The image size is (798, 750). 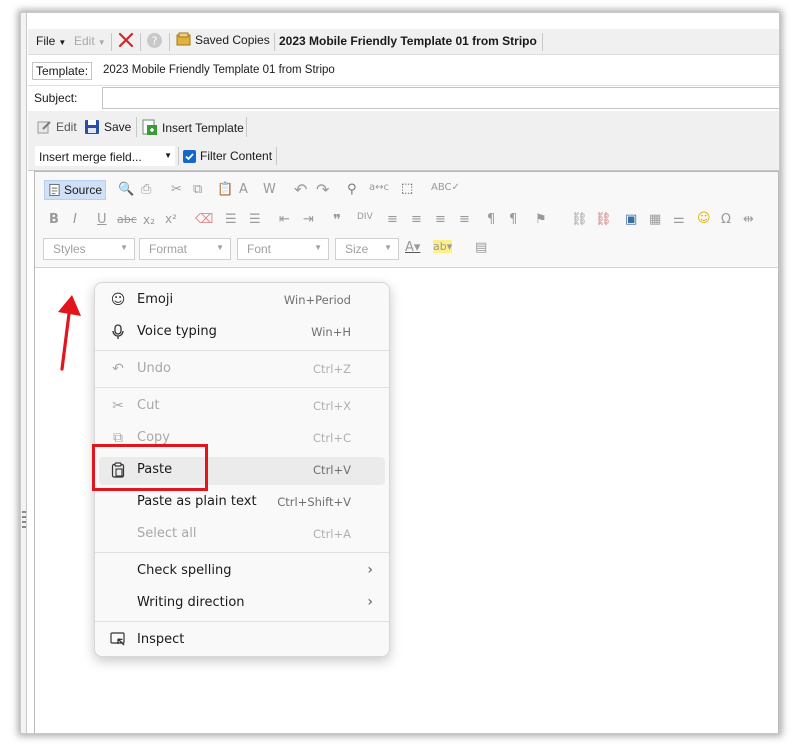 I want to click on text-color-icon: A▾, so click(x=412, y=247).